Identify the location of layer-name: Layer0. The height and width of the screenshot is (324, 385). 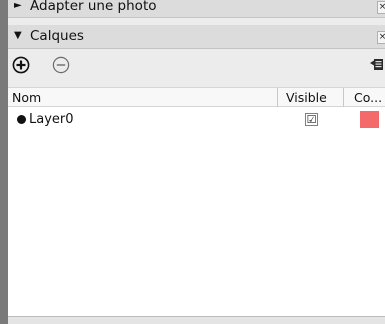
(51, 119).